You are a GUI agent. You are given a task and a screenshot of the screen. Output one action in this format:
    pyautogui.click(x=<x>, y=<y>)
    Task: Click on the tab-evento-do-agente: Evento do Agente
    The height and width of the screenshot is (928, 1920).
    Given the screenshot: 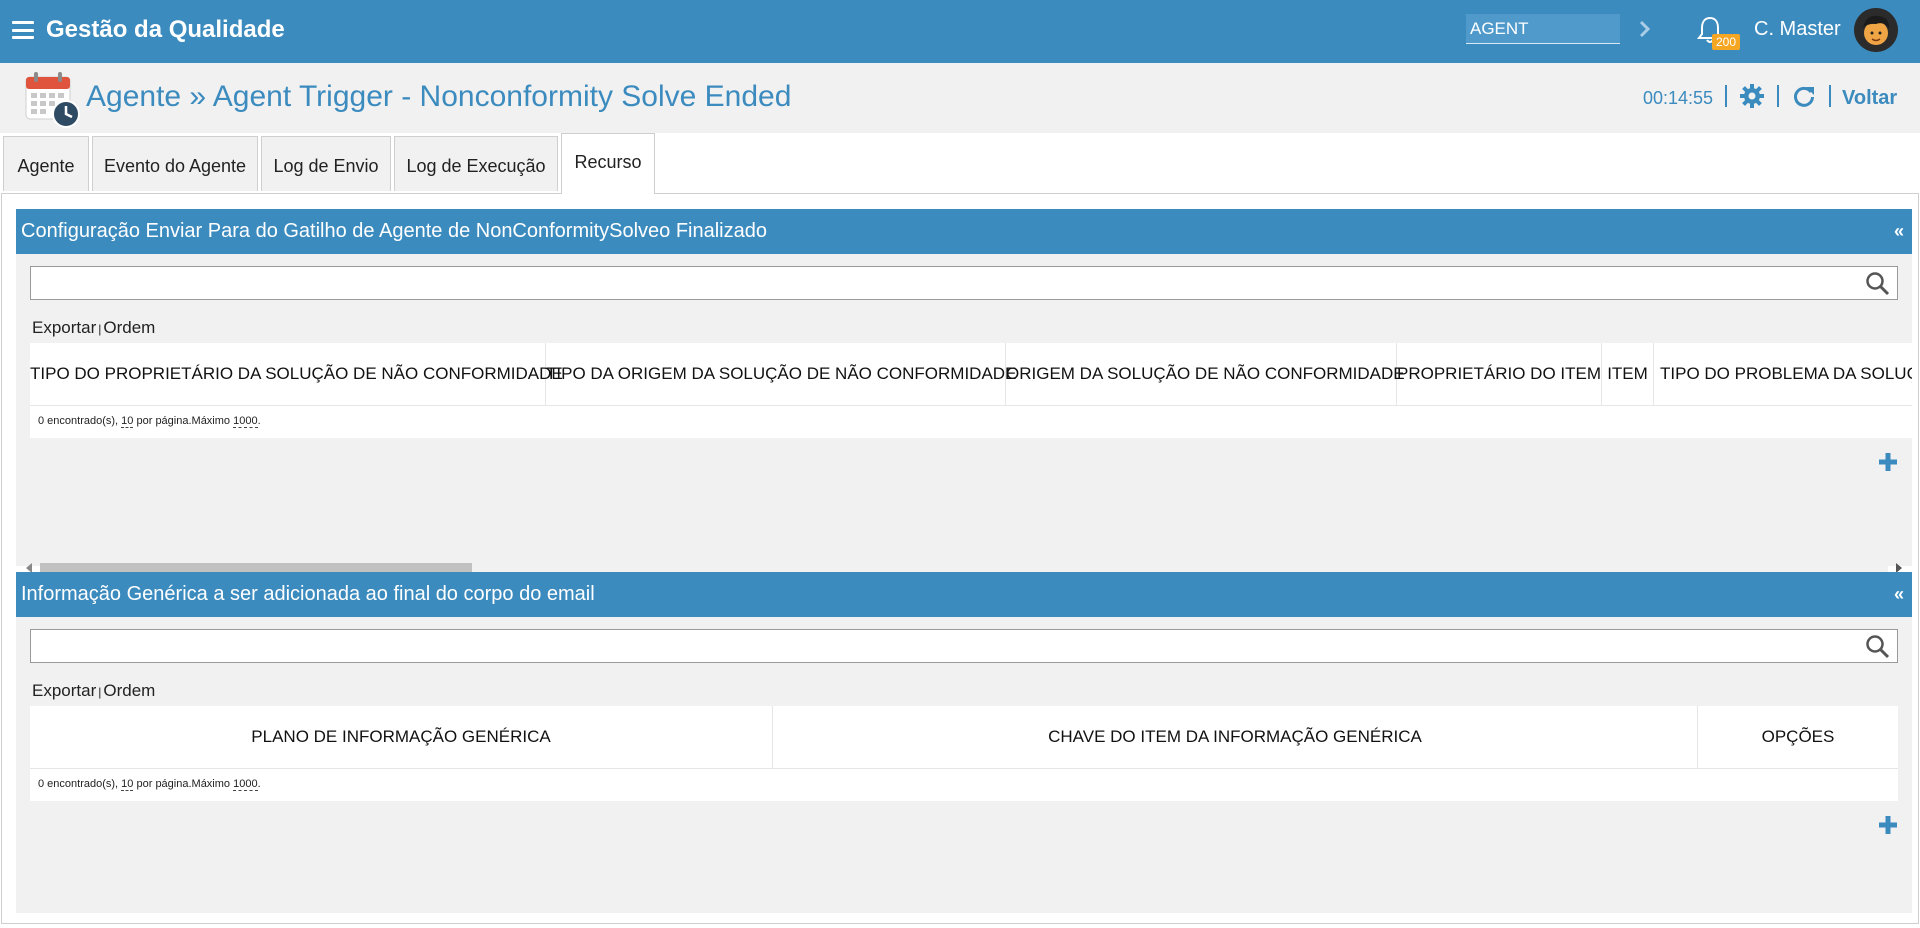 What is the action you would take?
    pyautogui.click(x=175, y=163)
    